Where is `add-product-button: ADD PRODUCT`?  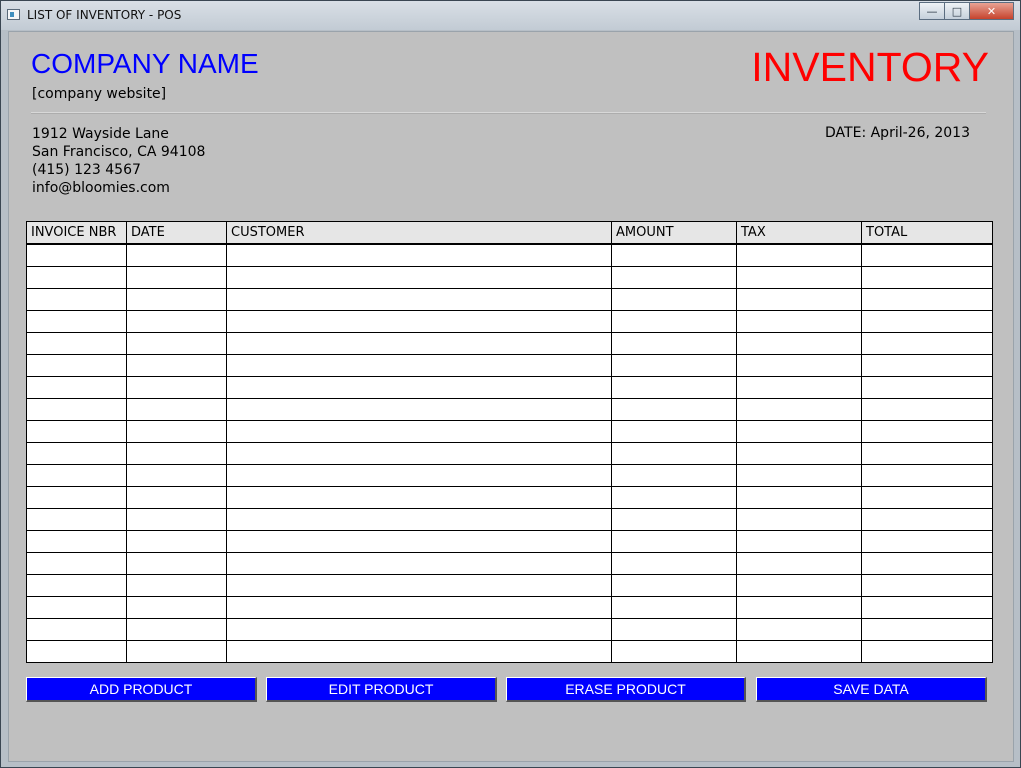 add-product-button: ADD PRODUCT is located at coordinates (141, 689).